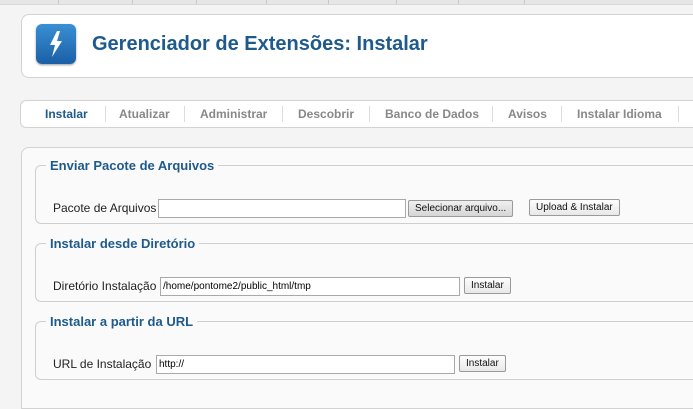 The width and height of the screenshot is (693, 409). Describe the element at coordinates (282, 208) in the screenshot. I see `package-file-input` at that location.